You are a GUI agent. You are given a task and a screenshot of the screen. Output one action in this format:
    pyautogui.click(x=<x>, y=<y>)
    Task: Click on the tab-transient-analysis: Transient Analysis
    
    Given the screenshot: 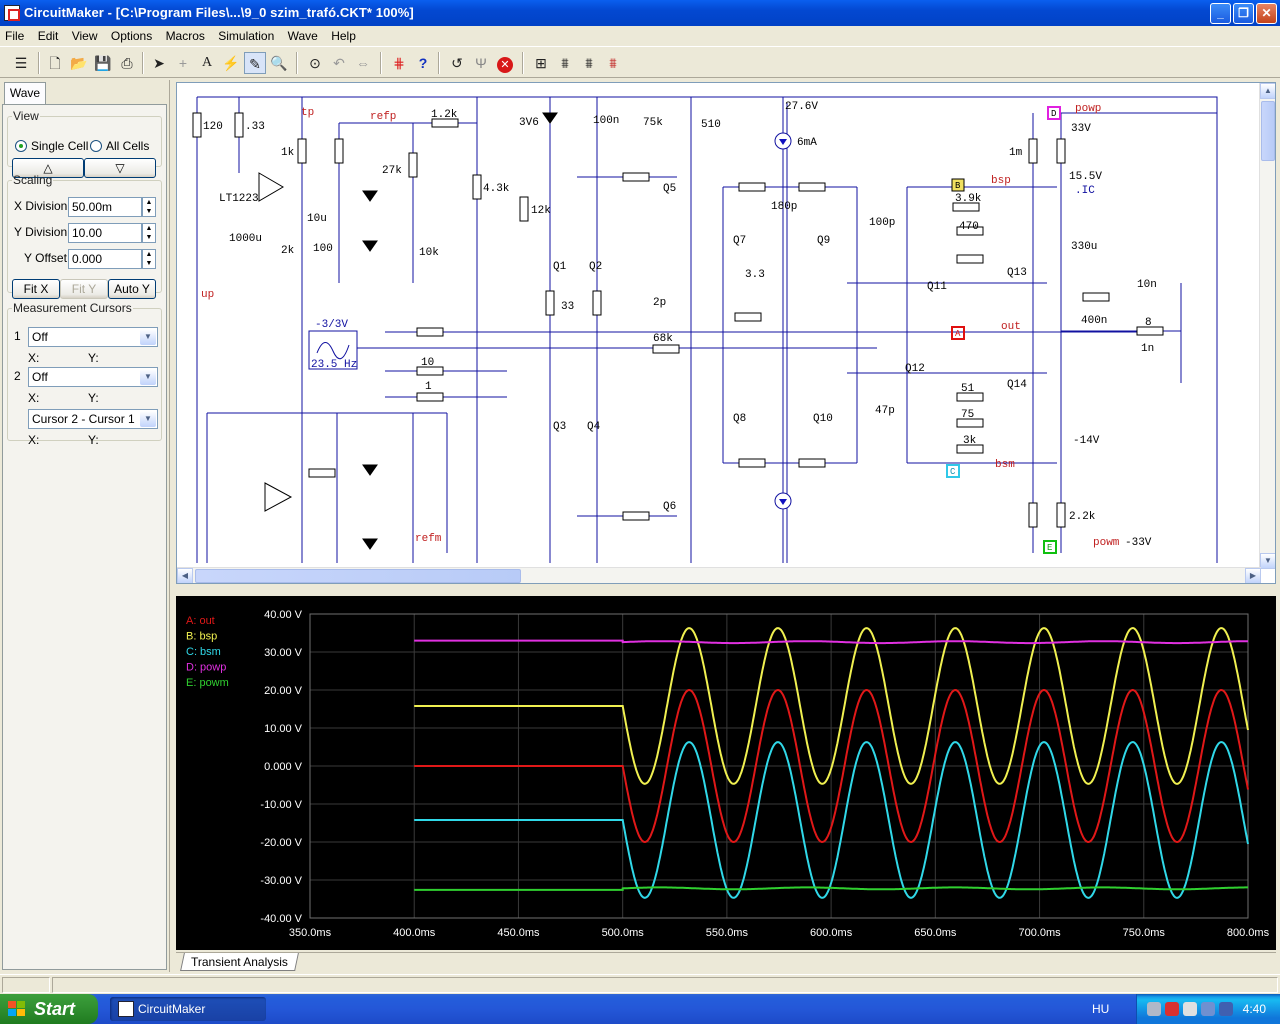 What is the action you would take?
    pyautogui.click(x=239, y=962)
    